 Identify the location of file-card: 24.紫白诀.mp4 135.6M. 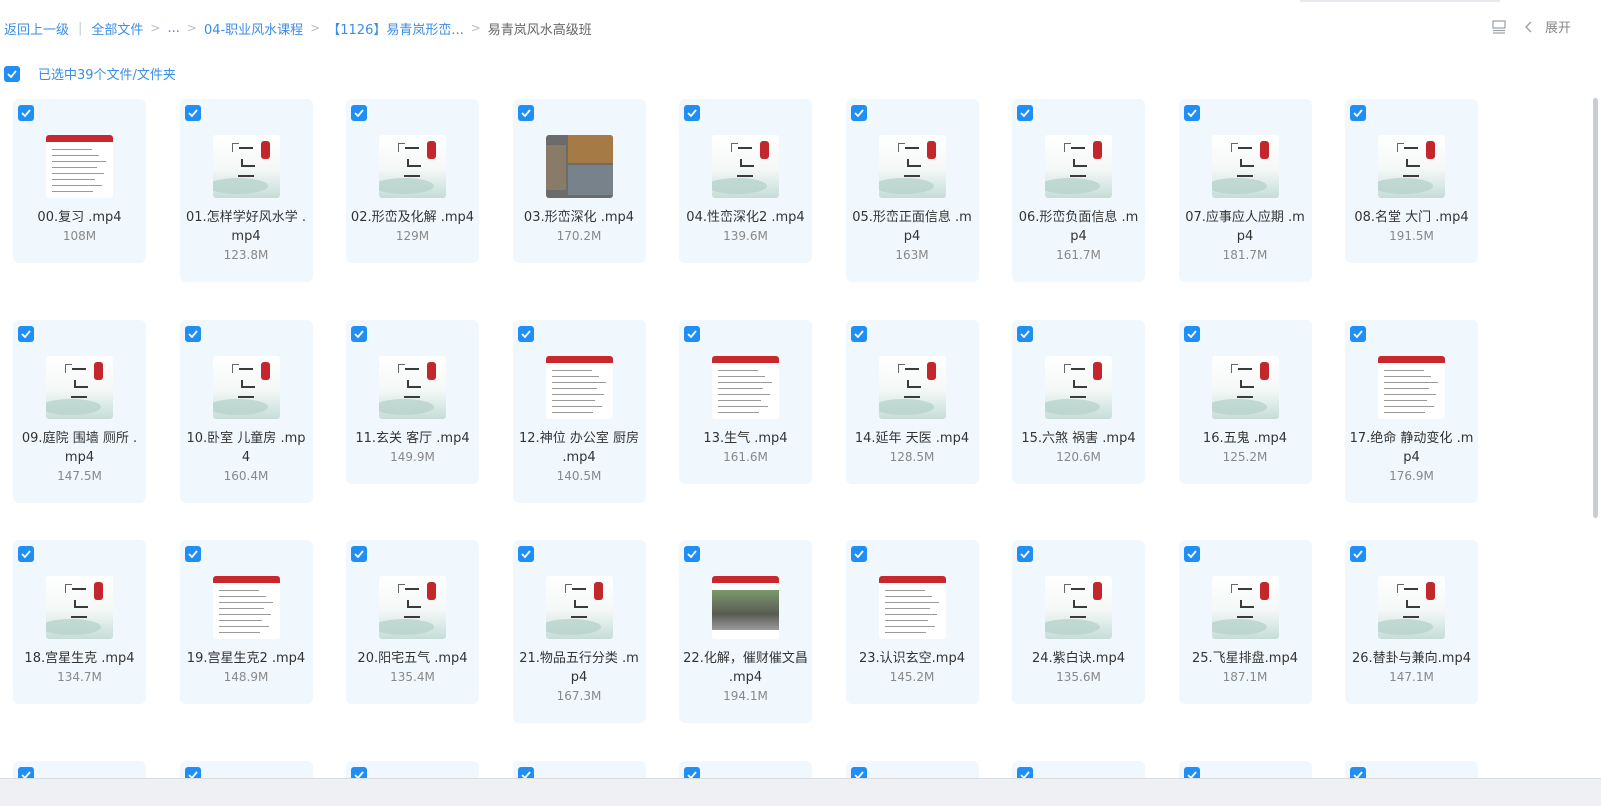
(1078, 622).